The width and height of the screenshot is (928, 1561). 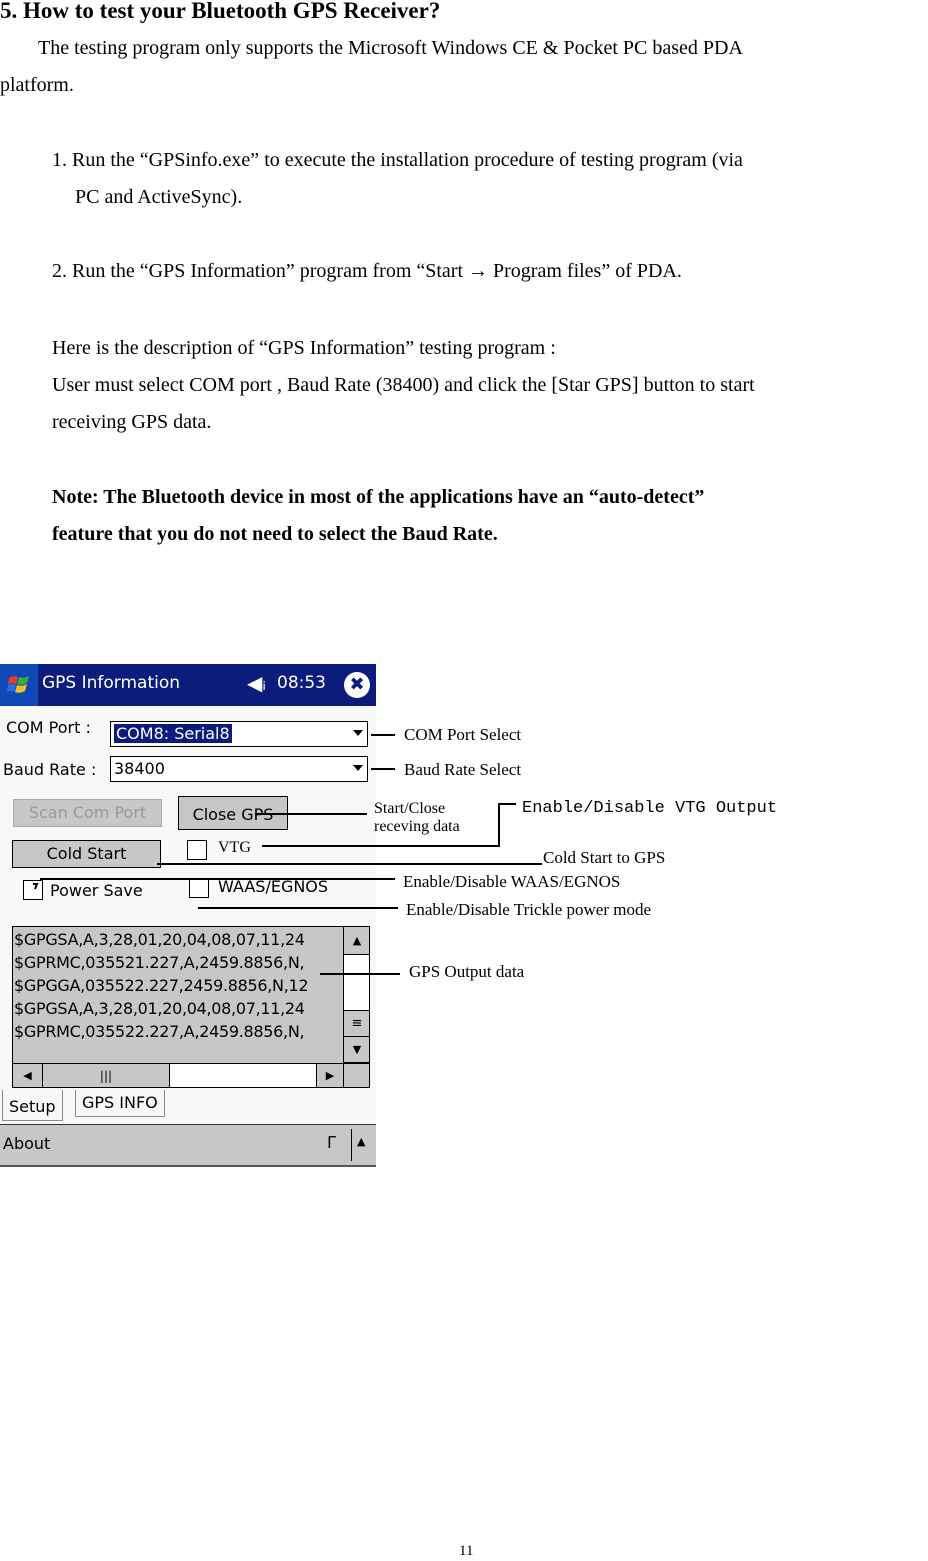 I want to click on annotation-cold-start: Cold Start to GPS, so click(x=604, y=857).